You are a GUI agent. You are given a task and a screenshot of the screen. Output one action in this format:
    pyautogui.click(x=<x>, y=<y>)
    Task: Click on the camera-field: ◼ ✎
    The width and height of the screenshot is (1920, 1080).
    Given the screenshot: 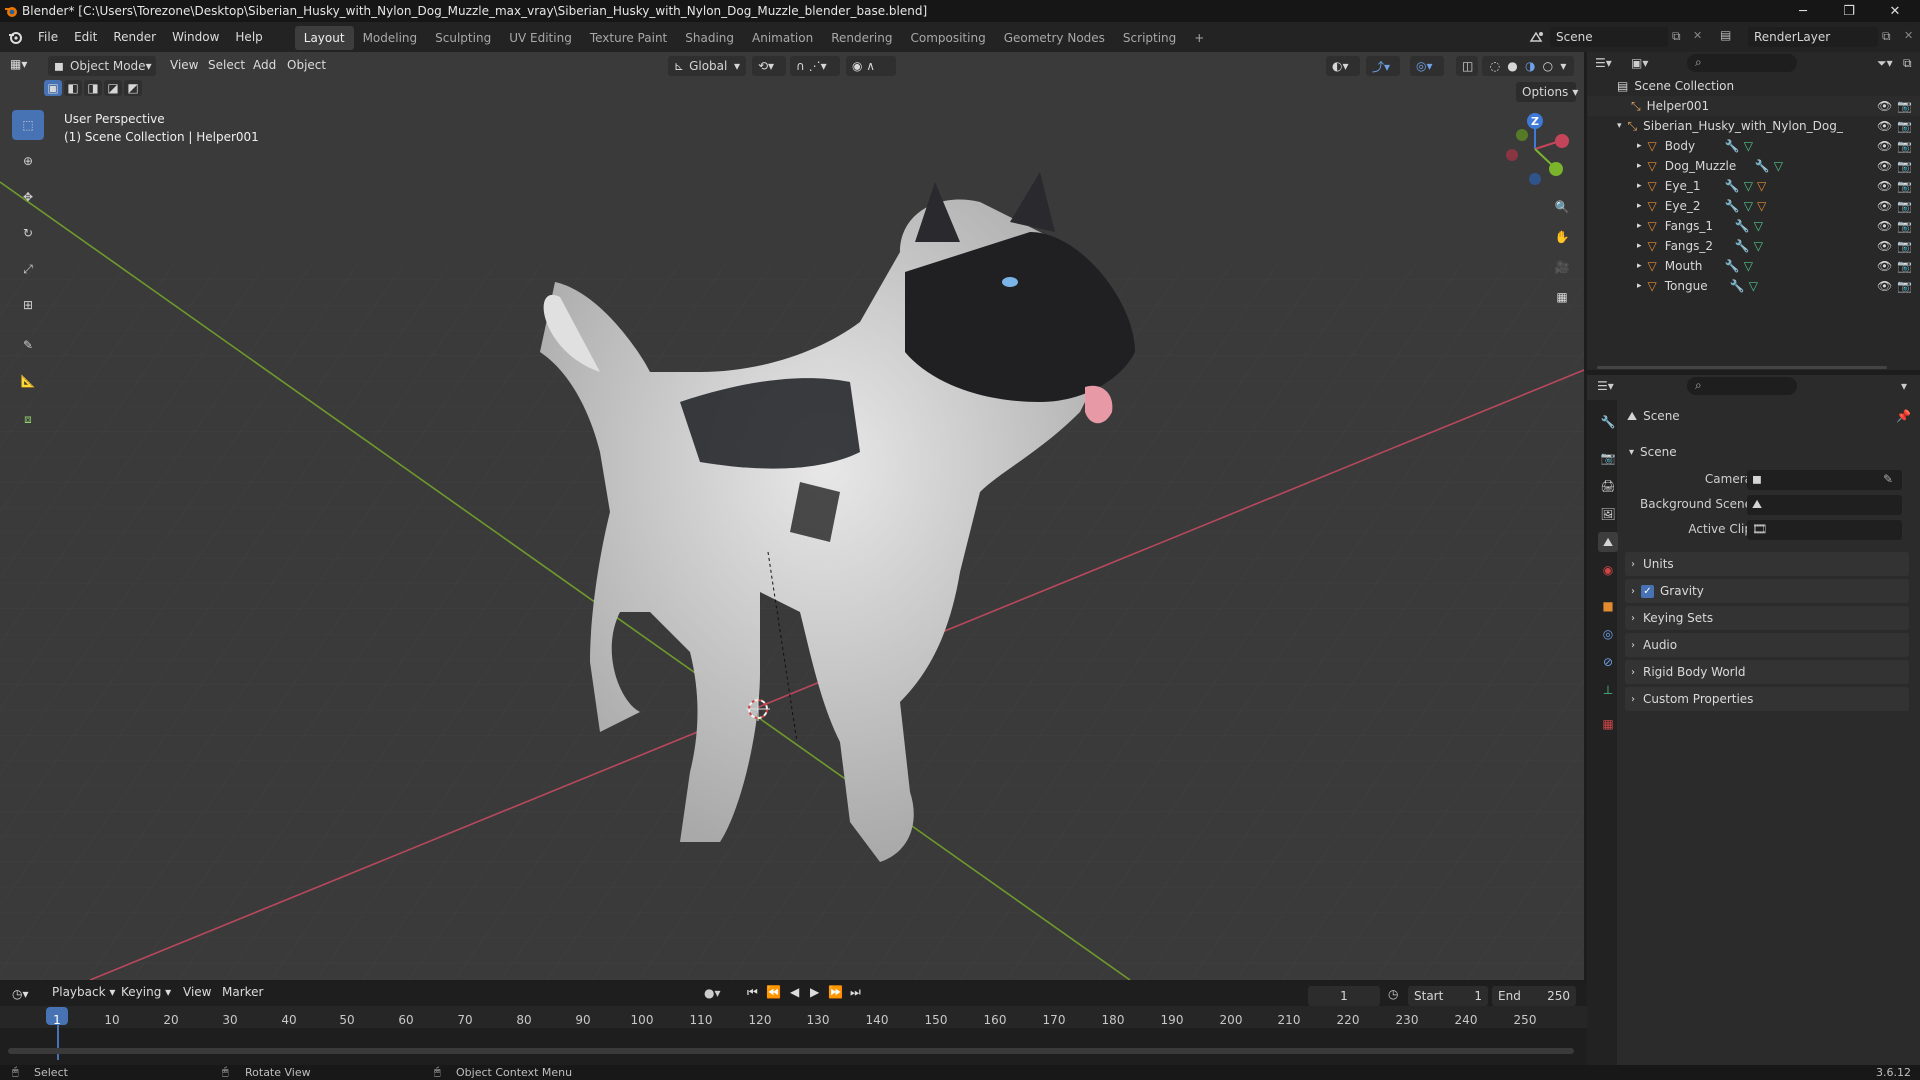 What is the action you would take?
    pyautogui.click(x=1824, y=480)
    